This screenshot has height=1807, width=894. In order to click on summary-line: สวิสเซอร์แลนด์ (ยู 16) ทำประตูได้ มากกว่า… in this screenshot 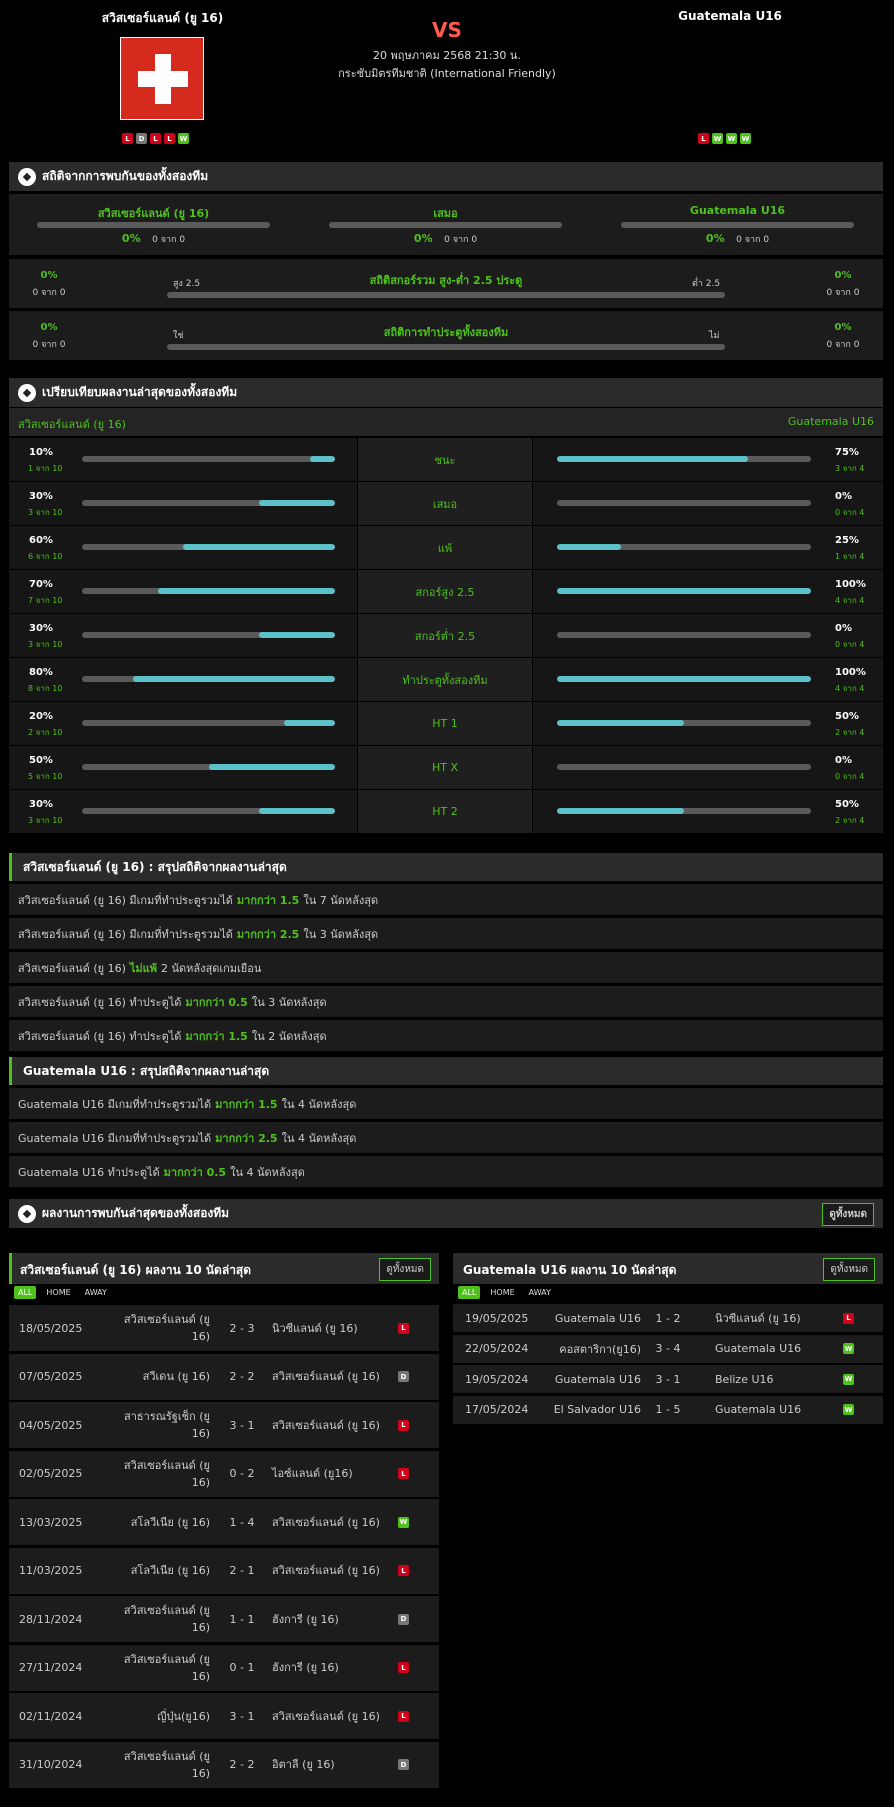, I will do `click(446, 1001)`.